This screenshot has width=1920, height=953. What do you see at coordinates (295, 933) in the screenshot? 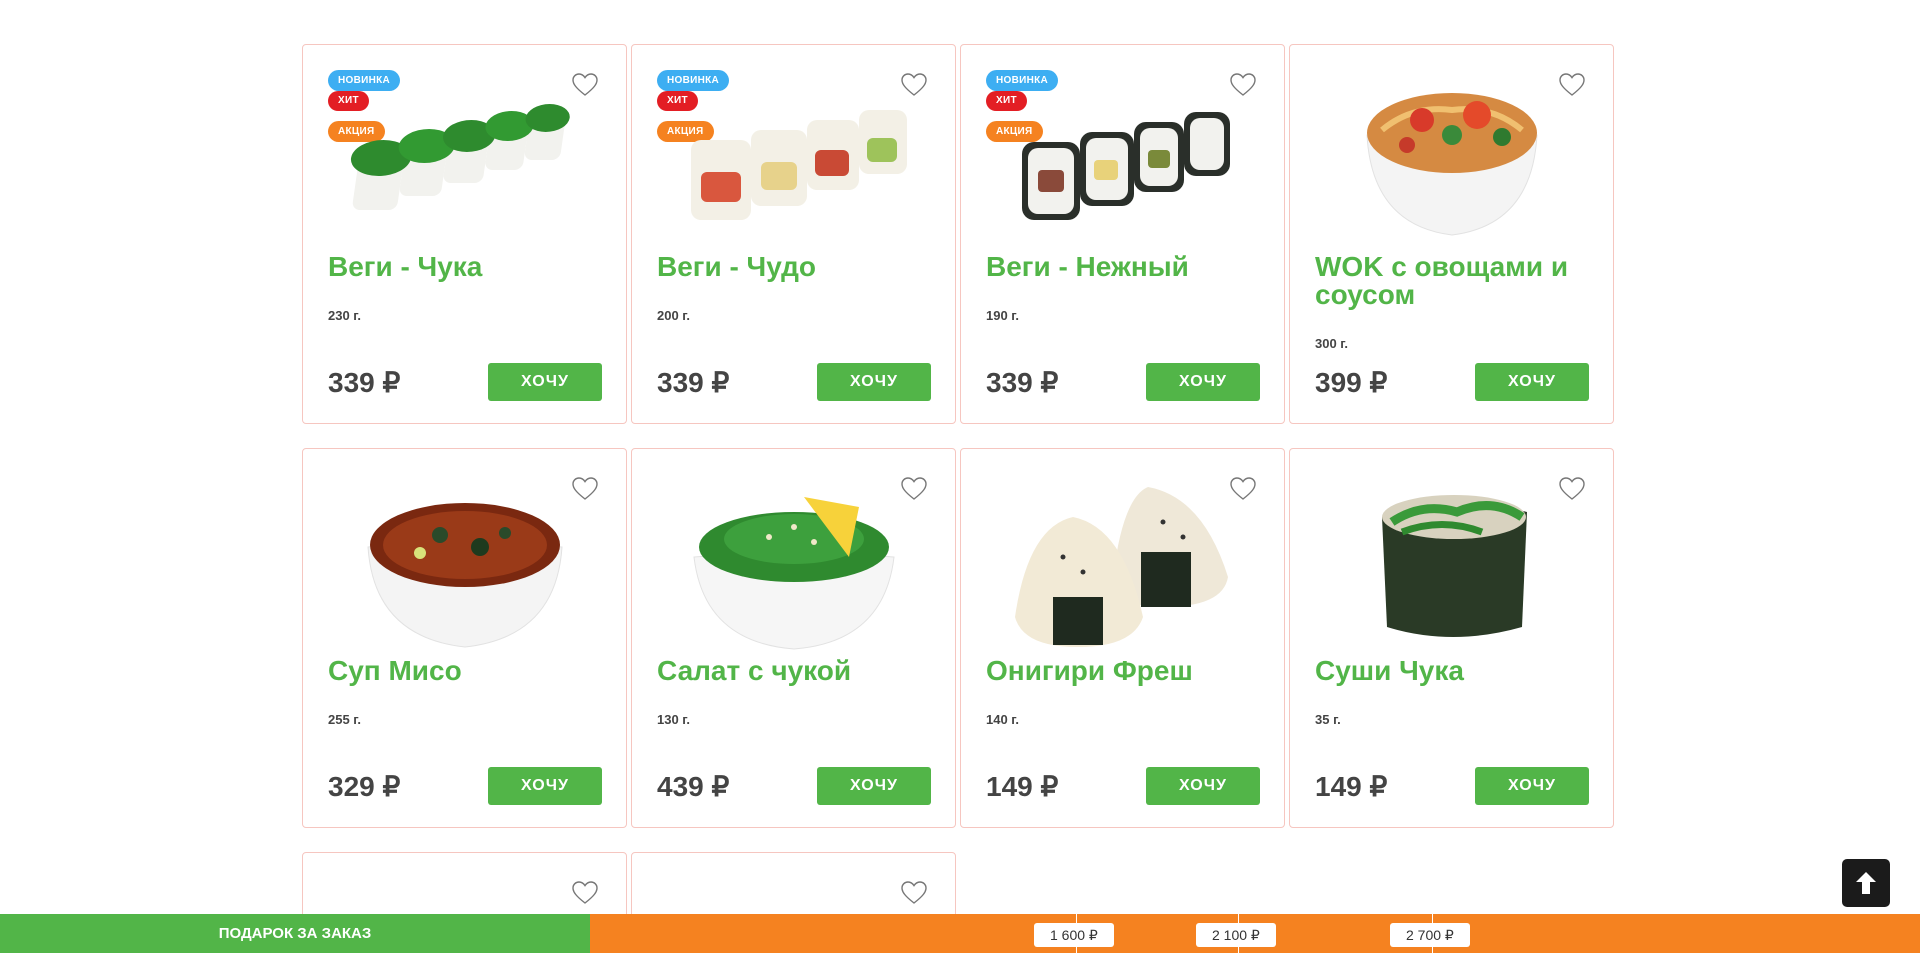
I see `gift-label: ПОДАРОК ЗА ЗАКАЗ` at bounding box center [295, 933].